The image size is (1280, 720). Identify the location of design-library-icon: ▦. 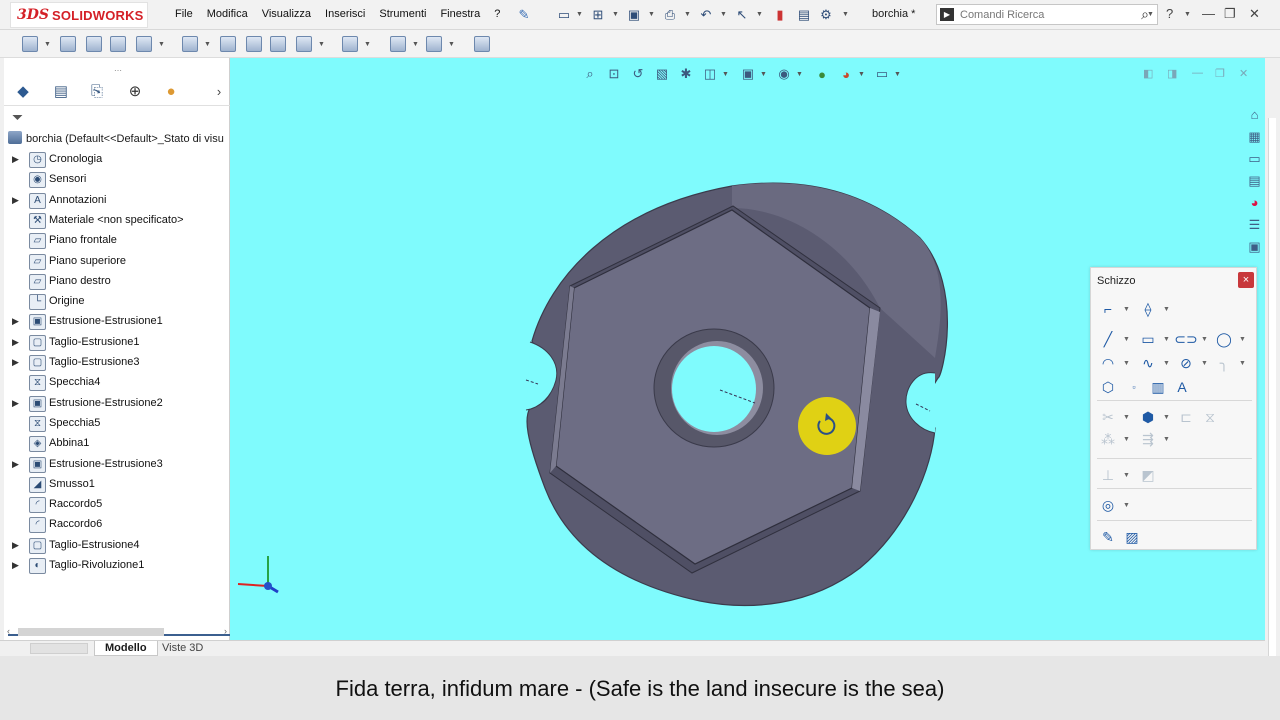
(1254, 136).